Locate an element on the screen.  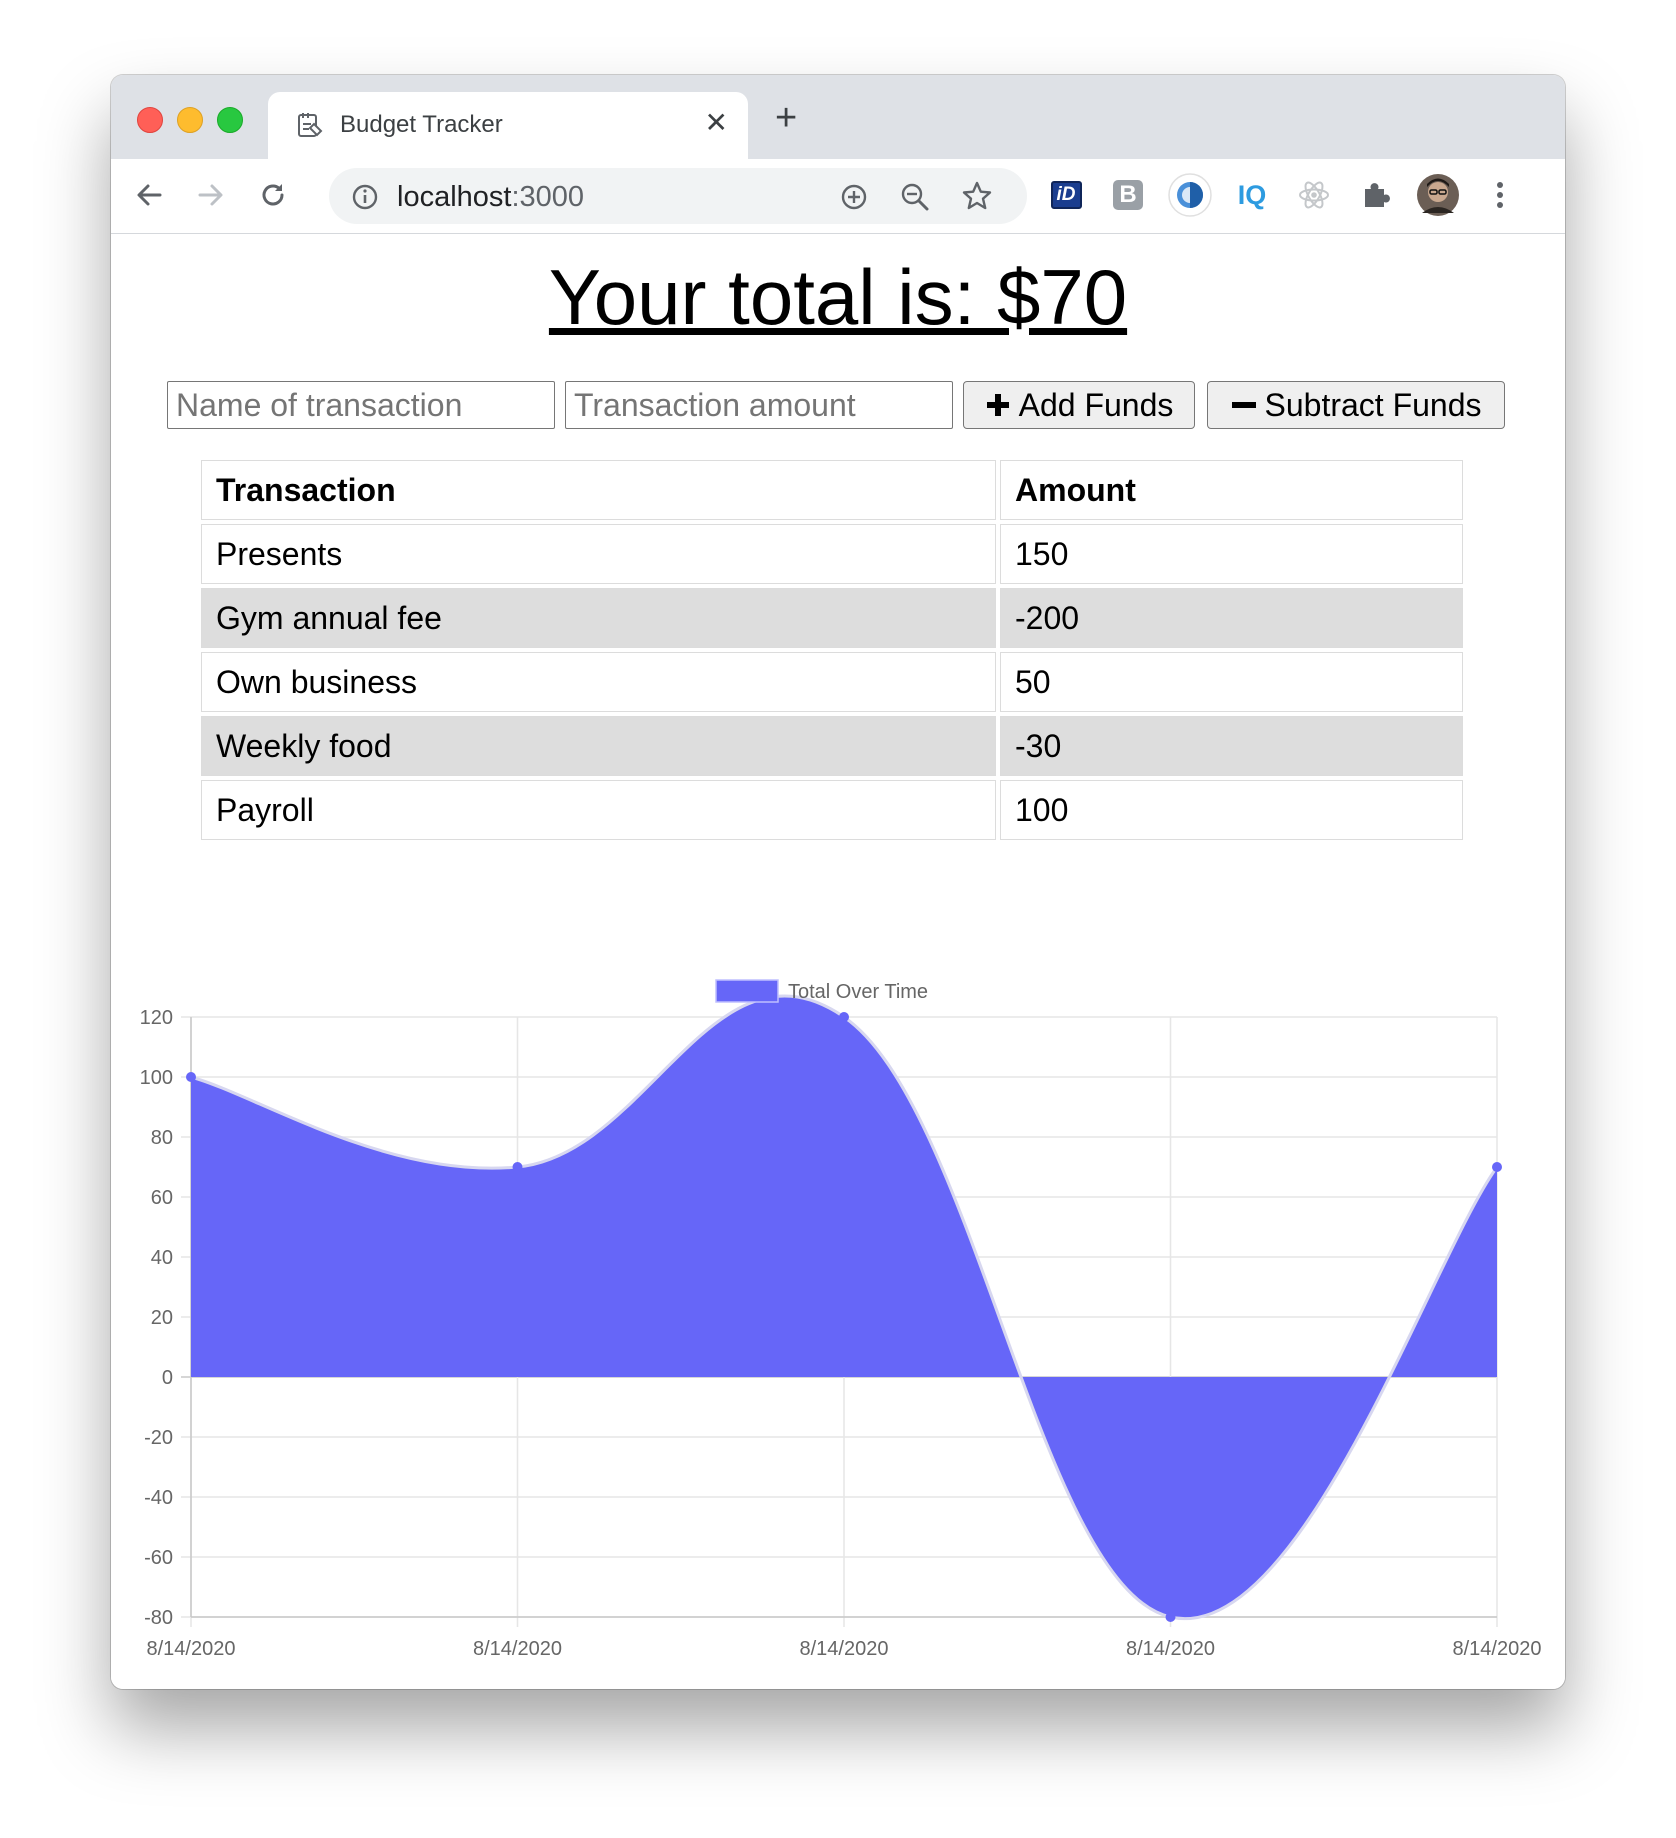
transaction-name: Own business is located at coordinates (598, 682).